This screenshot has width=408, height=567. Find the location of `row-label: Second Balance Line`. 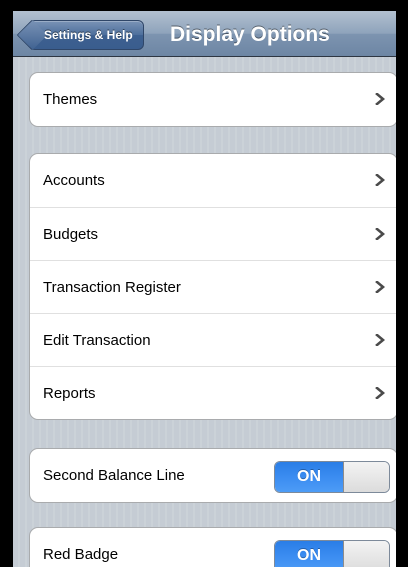

row-label: Second Balance Line is located at coordinates (114, 475).